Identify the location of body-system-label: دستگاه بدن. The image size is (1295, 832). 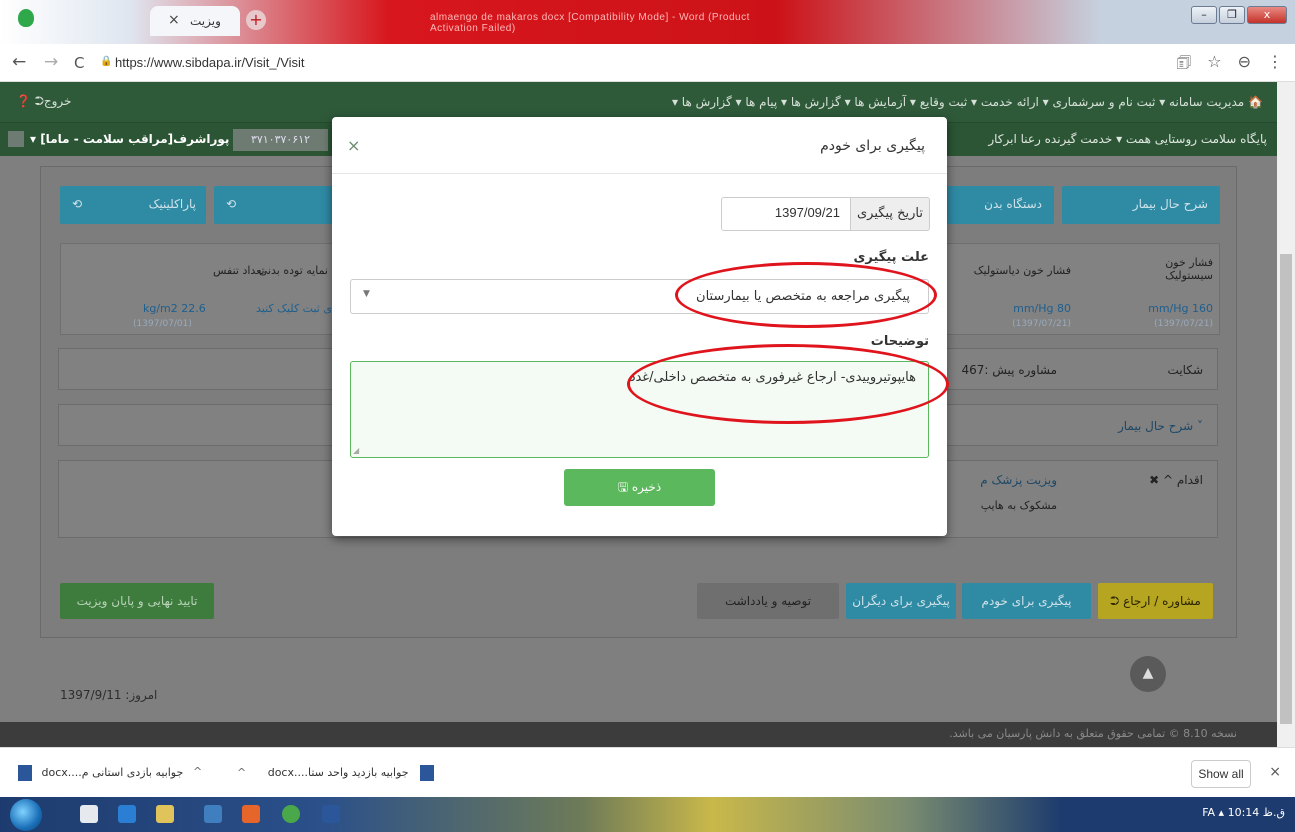
(1013, 204).